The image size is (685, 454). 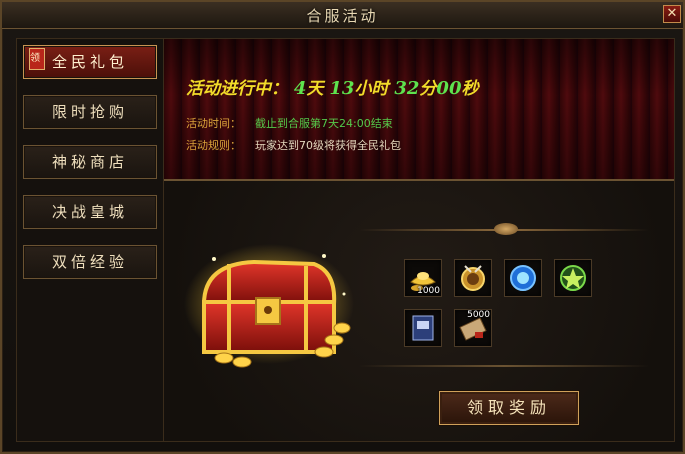 I want to click on window-title: 合服活动, so click(x=342, y=16).